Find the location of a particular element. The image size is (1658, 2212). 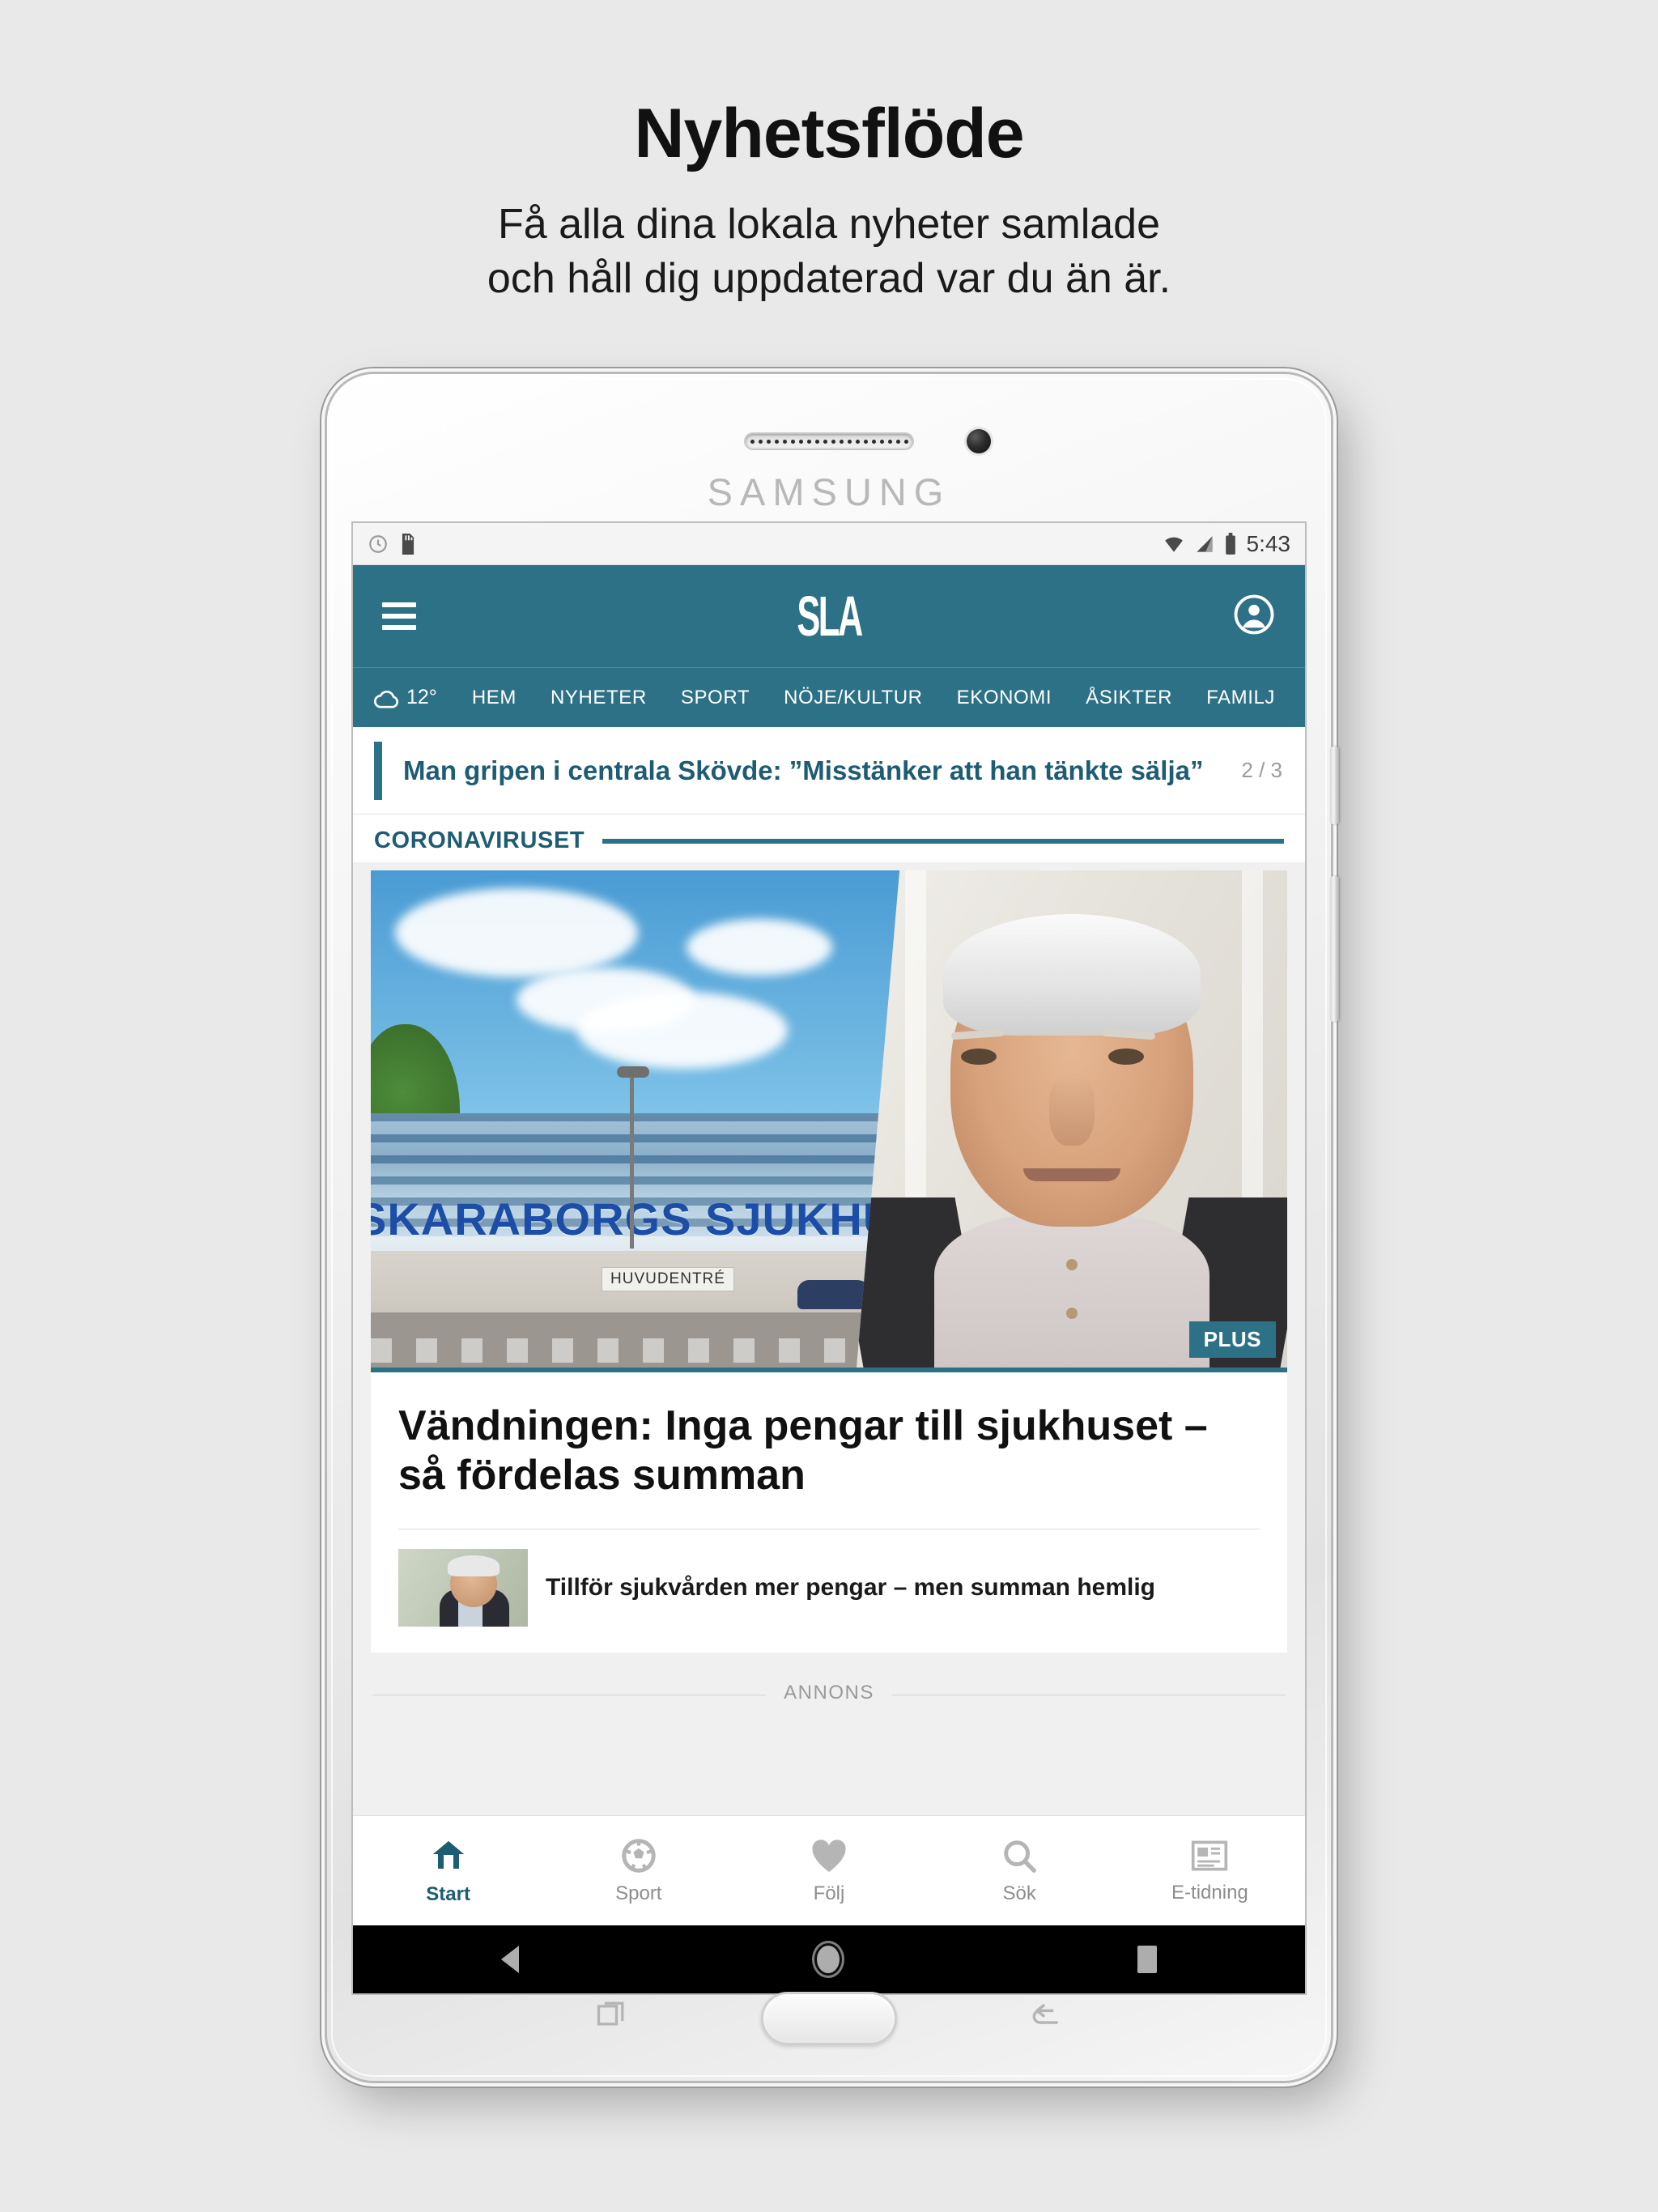

heart-icon is located at coordinates (829, 1856).